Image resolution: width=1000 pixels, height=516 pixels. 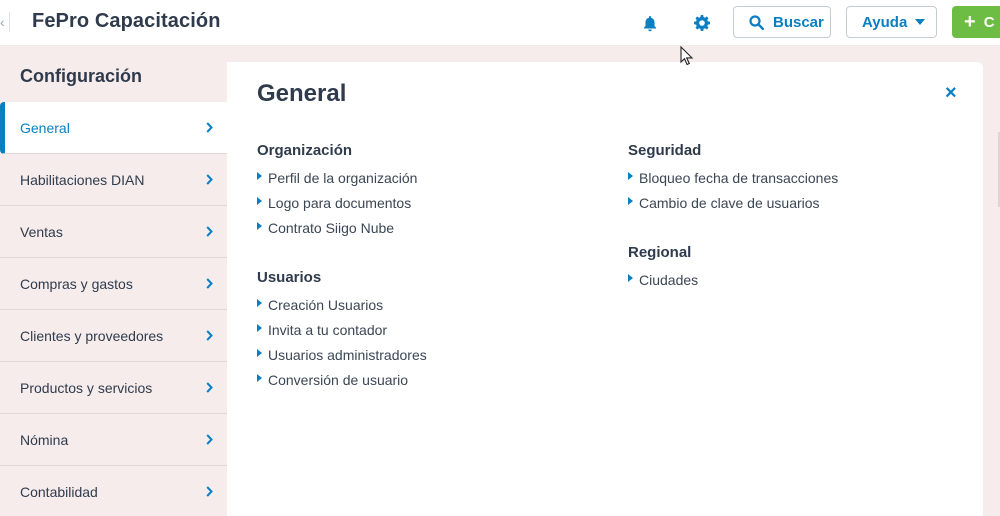 What do you see at coordinates (76, 283) in the screenshot?
I see `sidebar-item-label: Compras y gastos` at bounding box center [76, 283].